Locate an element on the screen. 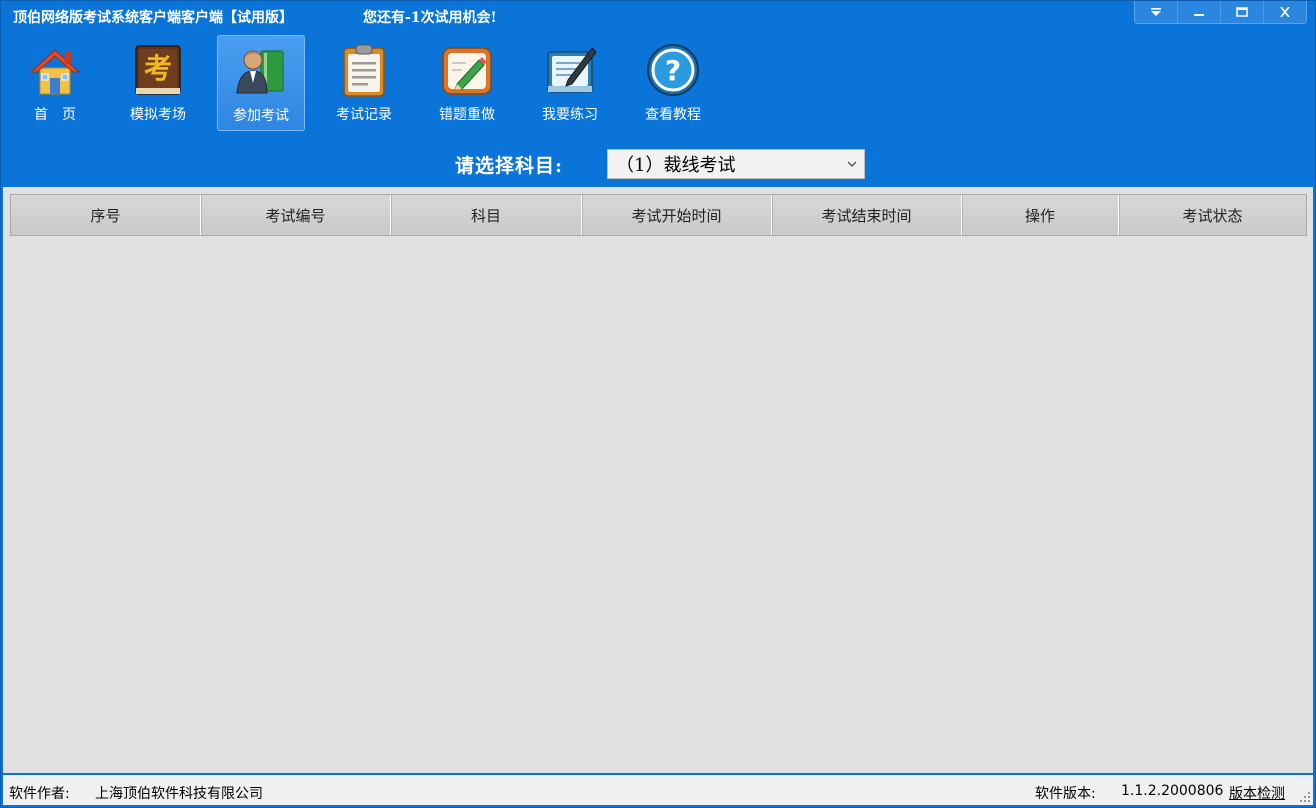 This screenshot has width=1316, height=808. column-header-action: 操作 is located at coordinates (1040, 215).